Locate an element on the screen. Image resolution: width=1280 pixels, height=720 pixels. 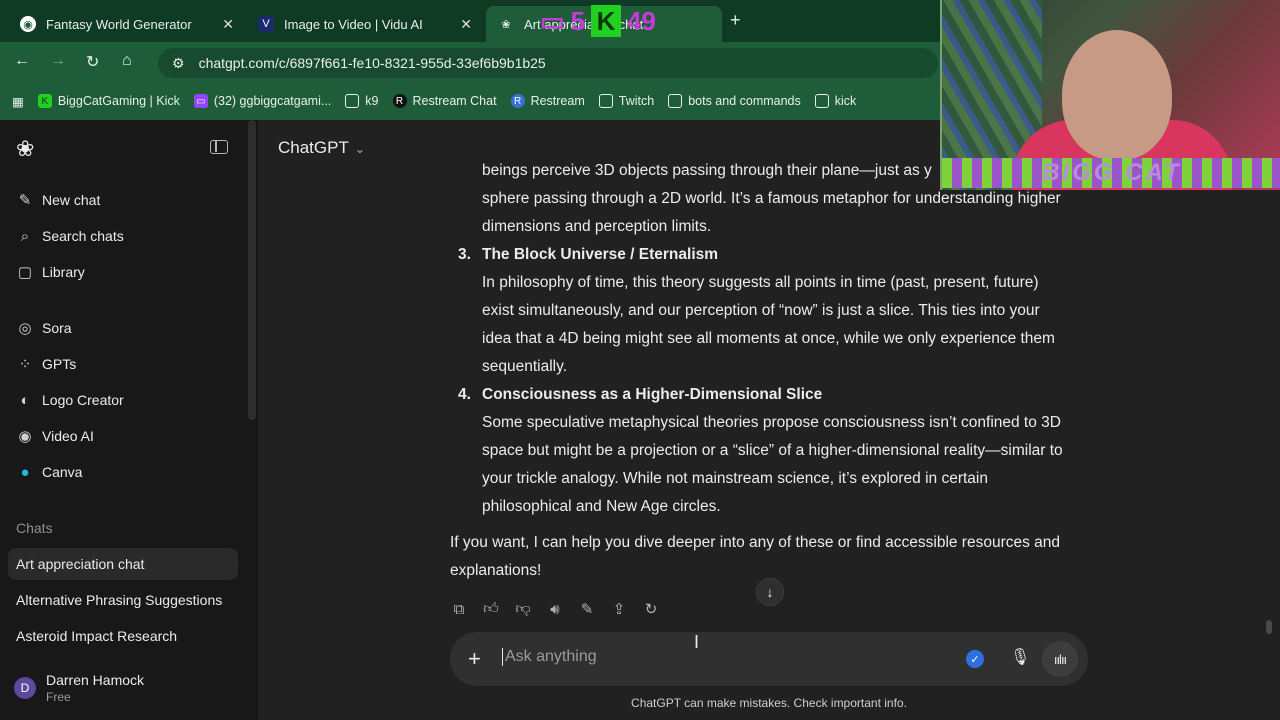
share-icon: ⇪ is located at coordinates (619, 609).